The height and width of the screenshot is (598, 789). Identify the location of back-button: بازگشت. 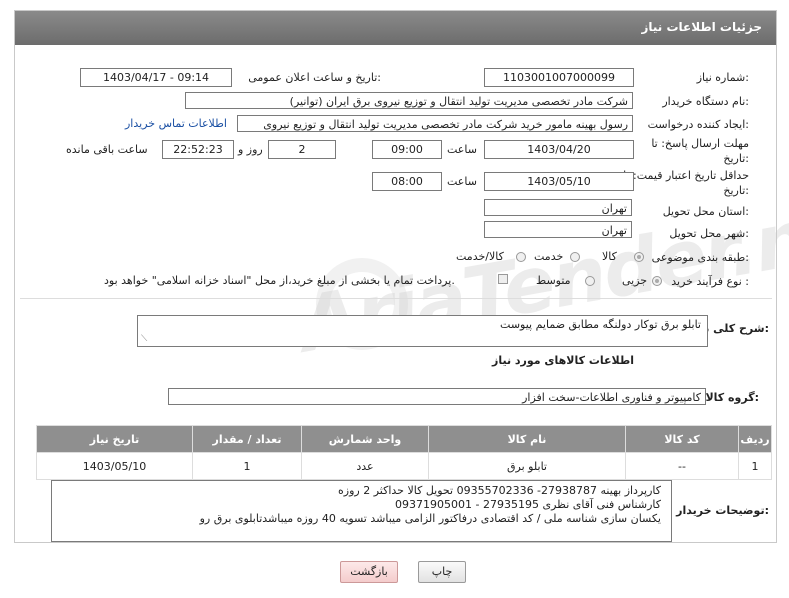
(369, 572).